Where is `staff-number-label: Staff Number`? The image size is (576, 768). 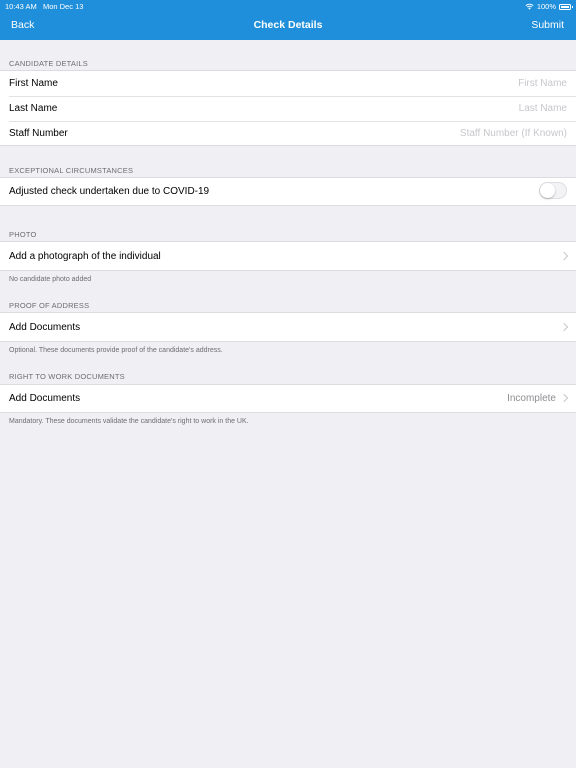
staff-number-label: Staff Number is located at coordinates (38, 133).